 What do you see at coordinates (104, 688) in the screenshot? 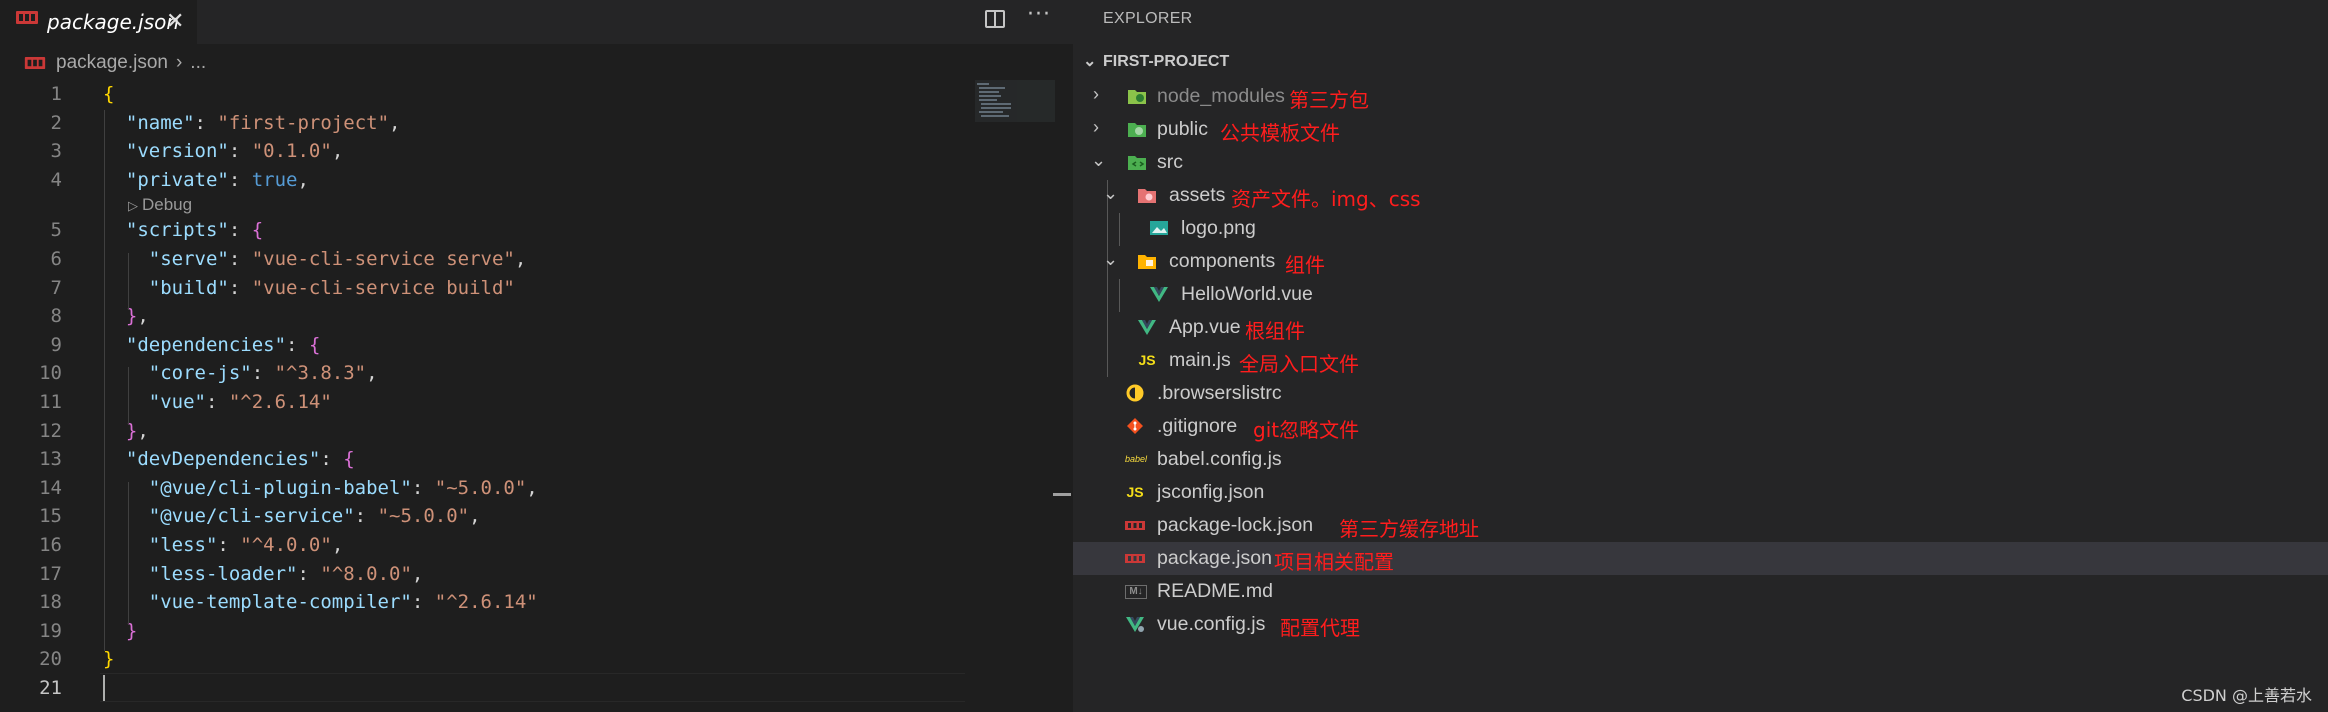
I see `text-cursor` at bounding box center [104, 688].